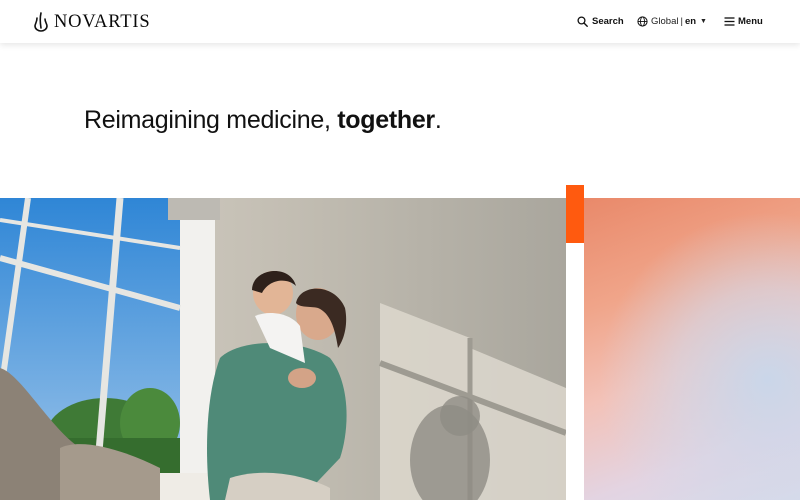 The width and height of the screenshot is (800, 500). I want to click on region-language-selector: Global | en ▼, so click(672, 21).